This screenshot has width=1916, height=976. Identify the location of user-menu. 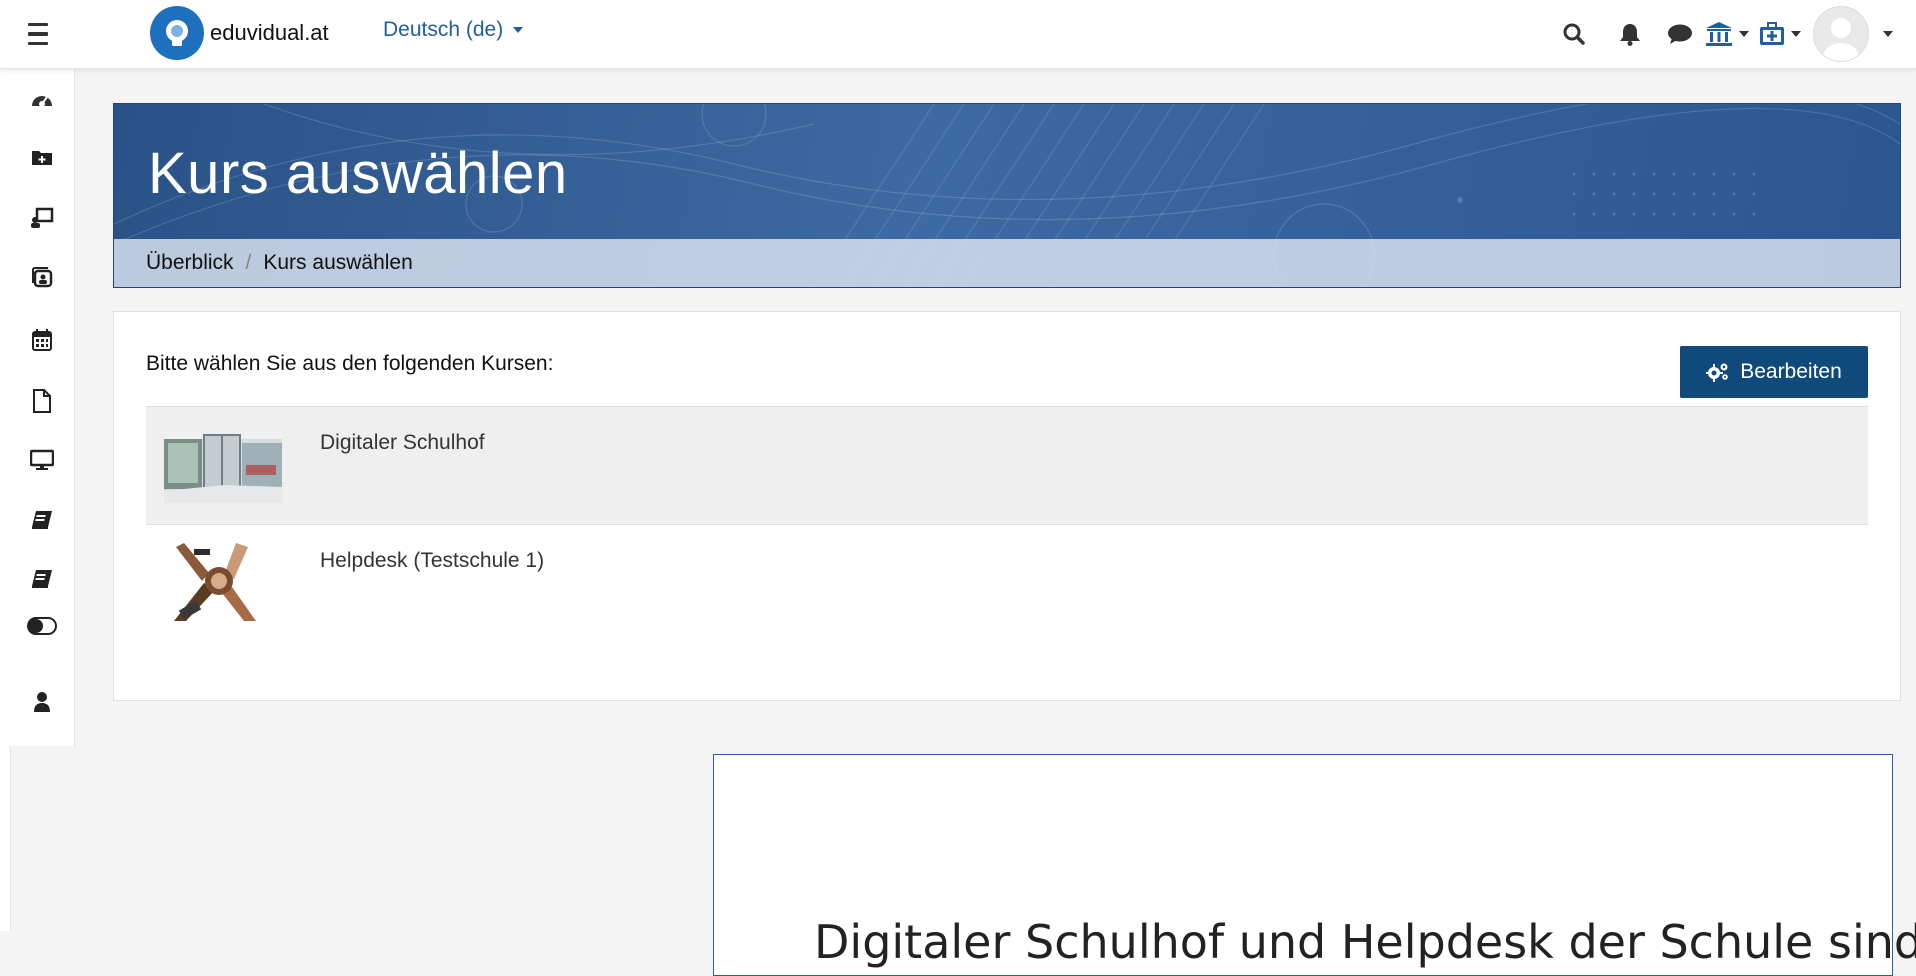
(1862, 34).